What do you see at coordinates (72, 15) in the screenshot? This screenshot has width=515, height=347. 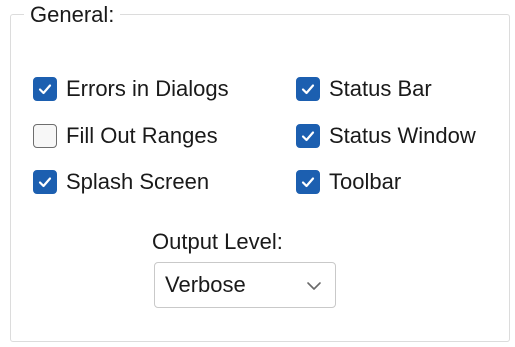 I see `general-group-title: General:` at bounding box center [72, 15].